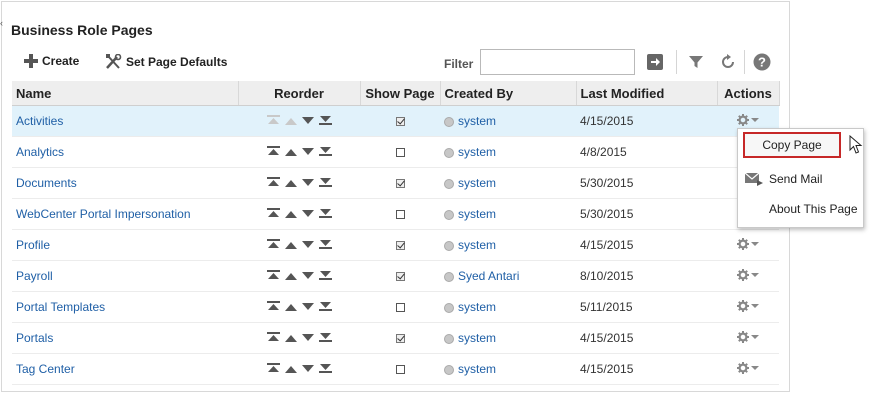 Image resolution: width=891 pixels, height=395 pixels. I want to click on menu-item-copy-page-label: Copy Page, so click(792, 145).